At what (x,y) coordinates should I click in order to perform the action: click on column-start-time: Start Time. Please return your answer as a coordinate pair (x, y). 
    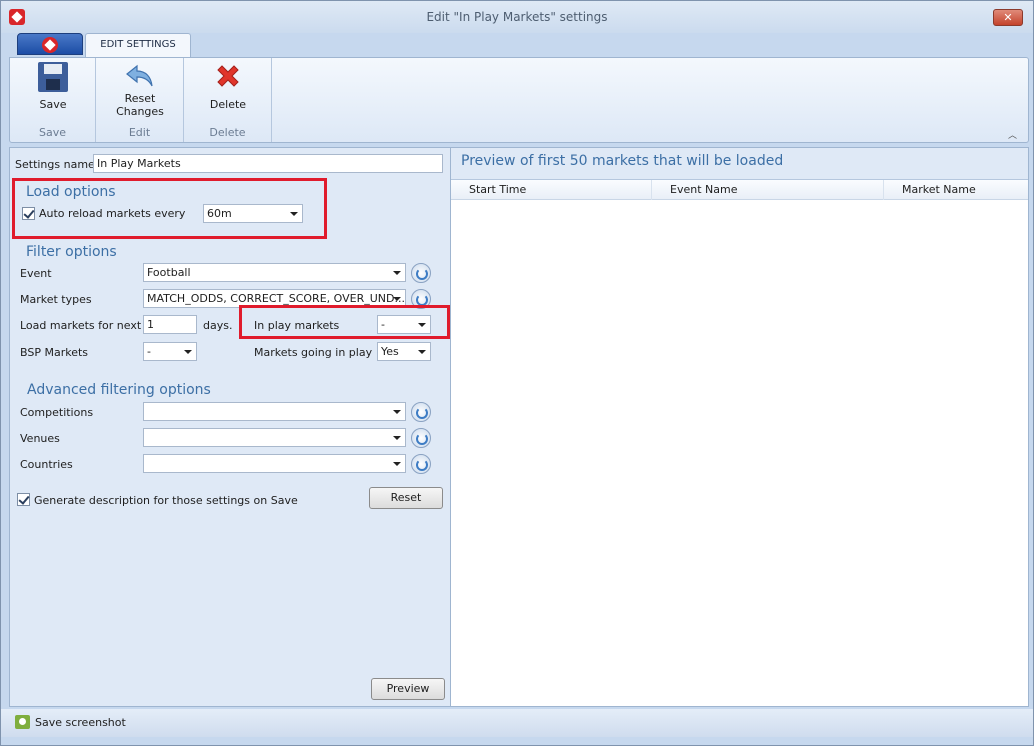
    Looking at the image, I should click on (551, 190).